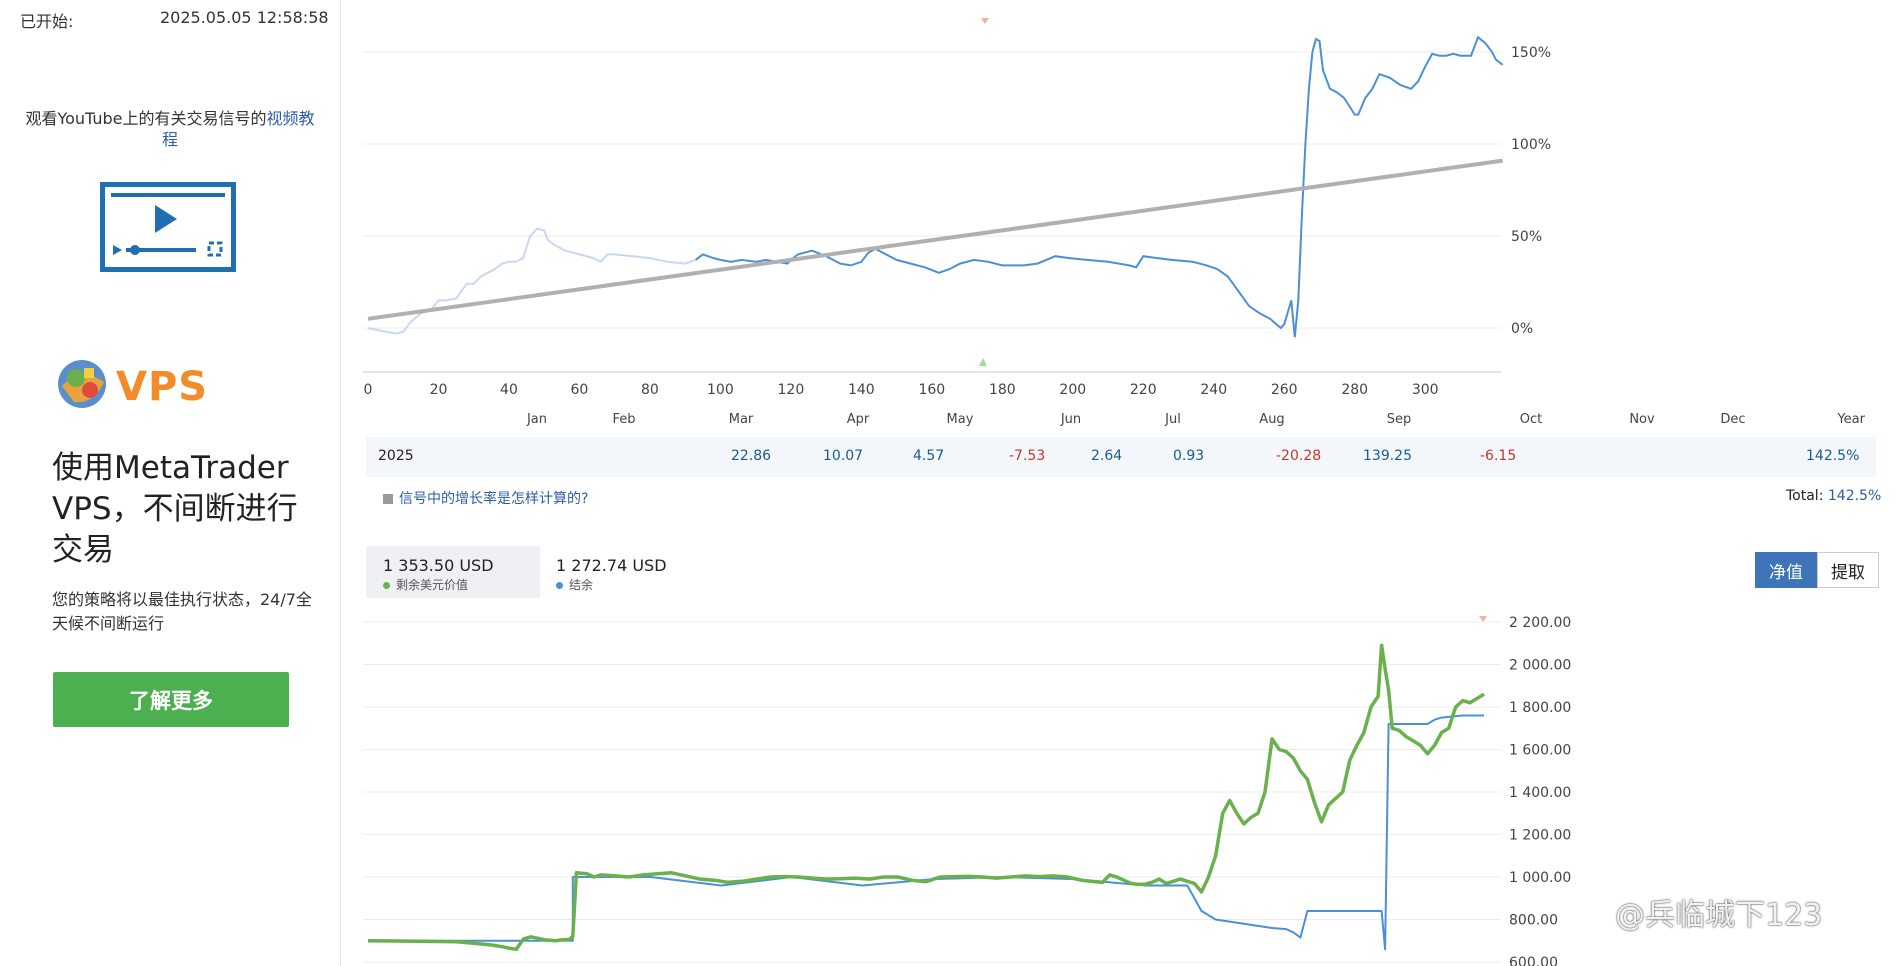  I want to click on info-icon, so click(388, 499).